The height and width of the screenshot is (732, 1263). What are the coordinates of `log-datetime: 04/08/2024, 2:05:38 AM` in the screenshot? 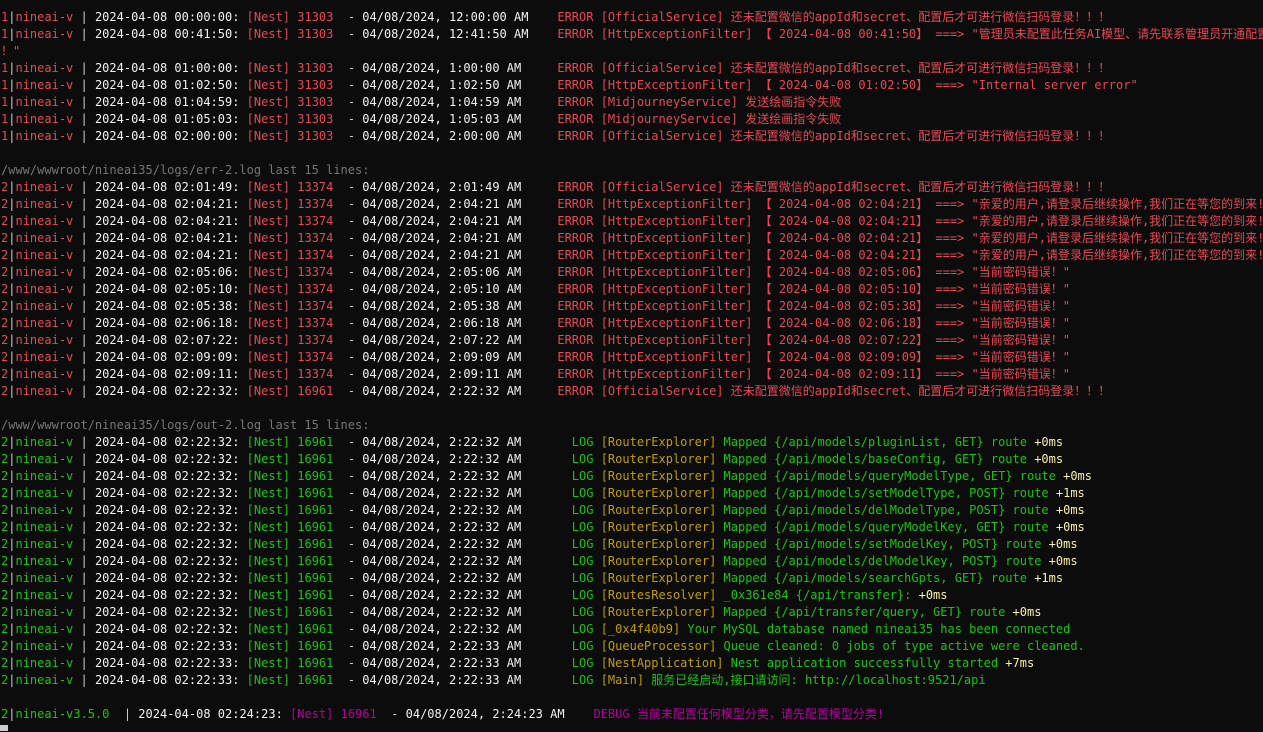 It's located at (452, 306).